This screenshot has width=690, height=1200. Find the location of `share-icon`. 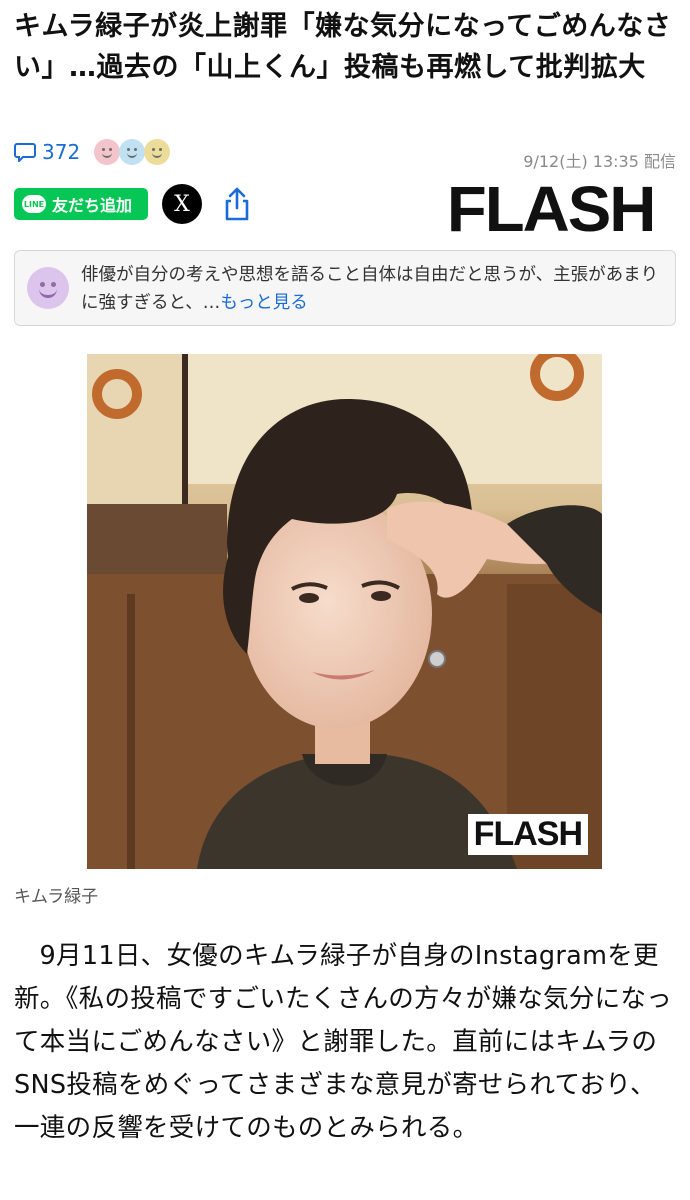

share-icon is located at coordinates (237, 204).